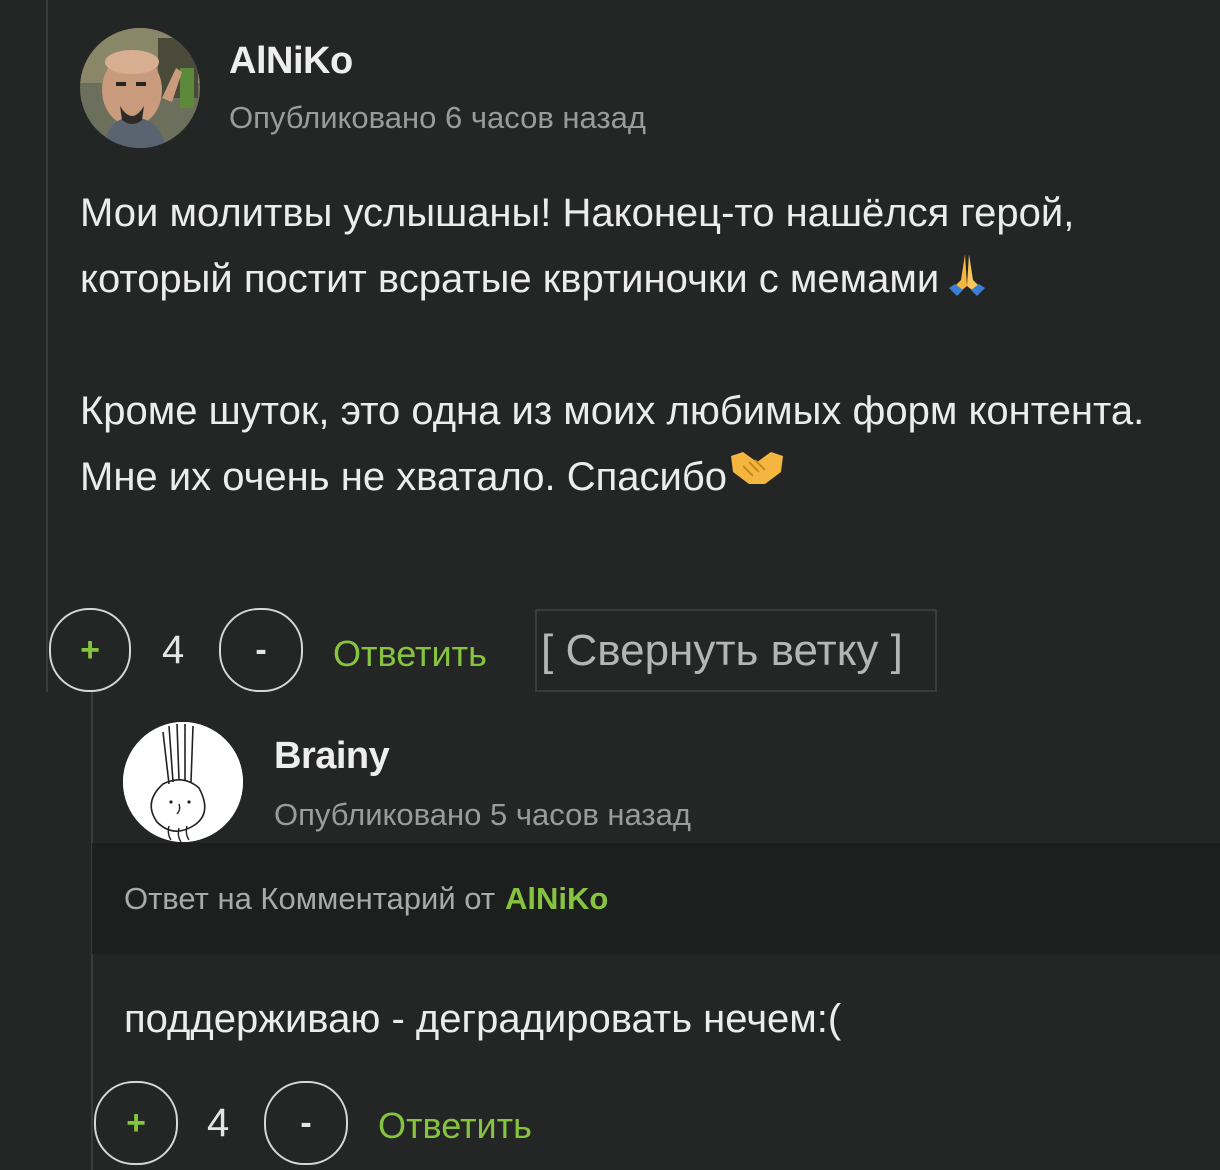  What do you see at coordinates (47, 346) in the screenshot?
I see `thread-line-root` at bounding box center [47, 346].